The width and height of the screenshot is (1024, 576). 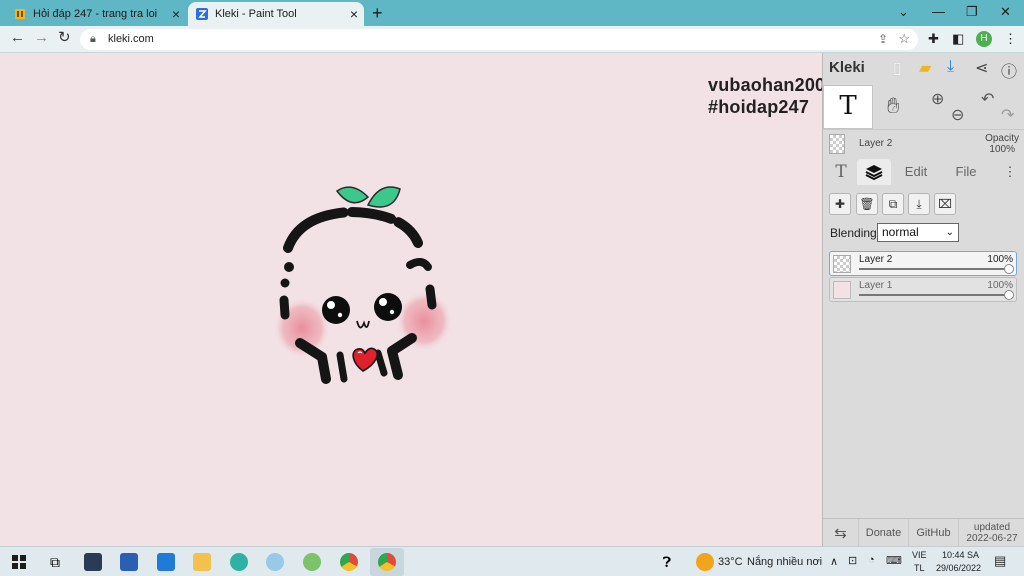 I want to click on weather-text: Nắng nhiều nơi, so click(x=784, y=562).